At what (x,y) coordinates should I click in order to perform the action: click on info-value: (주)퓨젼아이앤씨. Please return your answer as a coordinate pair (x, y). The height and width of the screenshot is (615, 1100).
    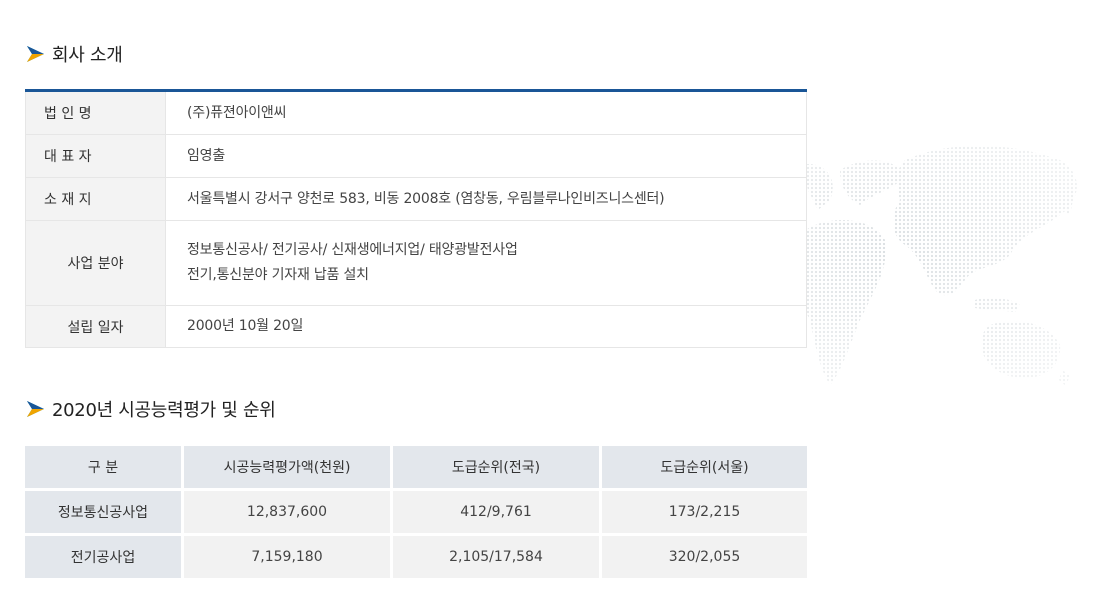
    Looking at the image, I should click on (486, 113).